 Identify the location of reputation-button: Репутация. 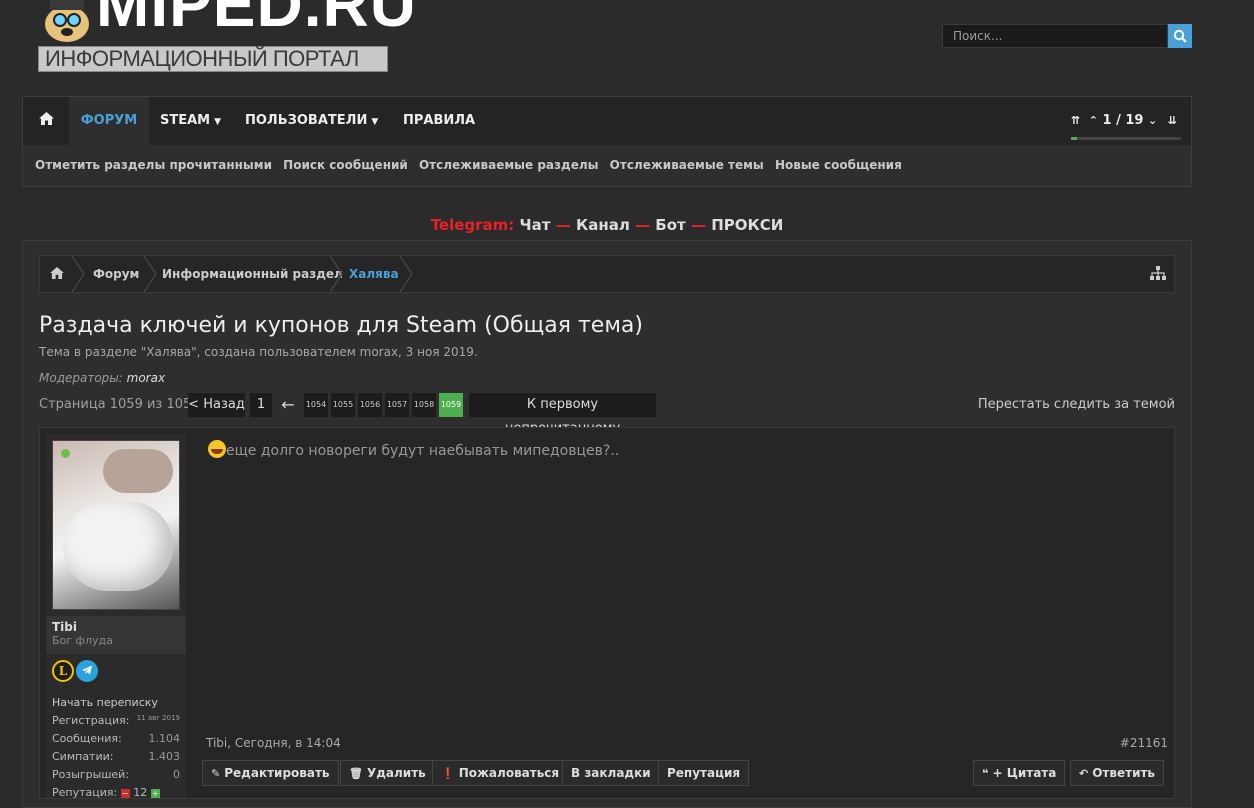
(704, 773).